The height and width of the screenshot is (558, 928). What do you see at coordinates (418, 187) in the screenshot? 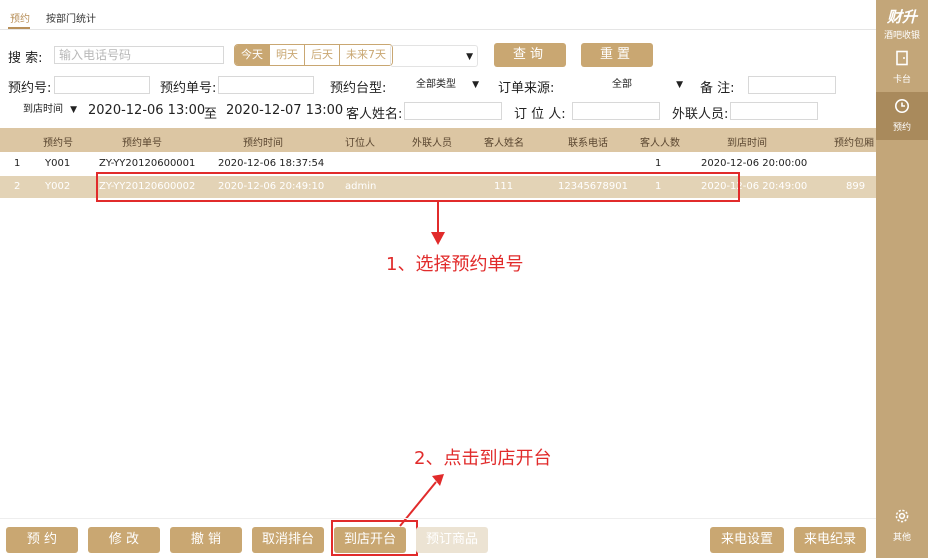
I see `annotation-highlight-row` at bounding box center [418, 187].